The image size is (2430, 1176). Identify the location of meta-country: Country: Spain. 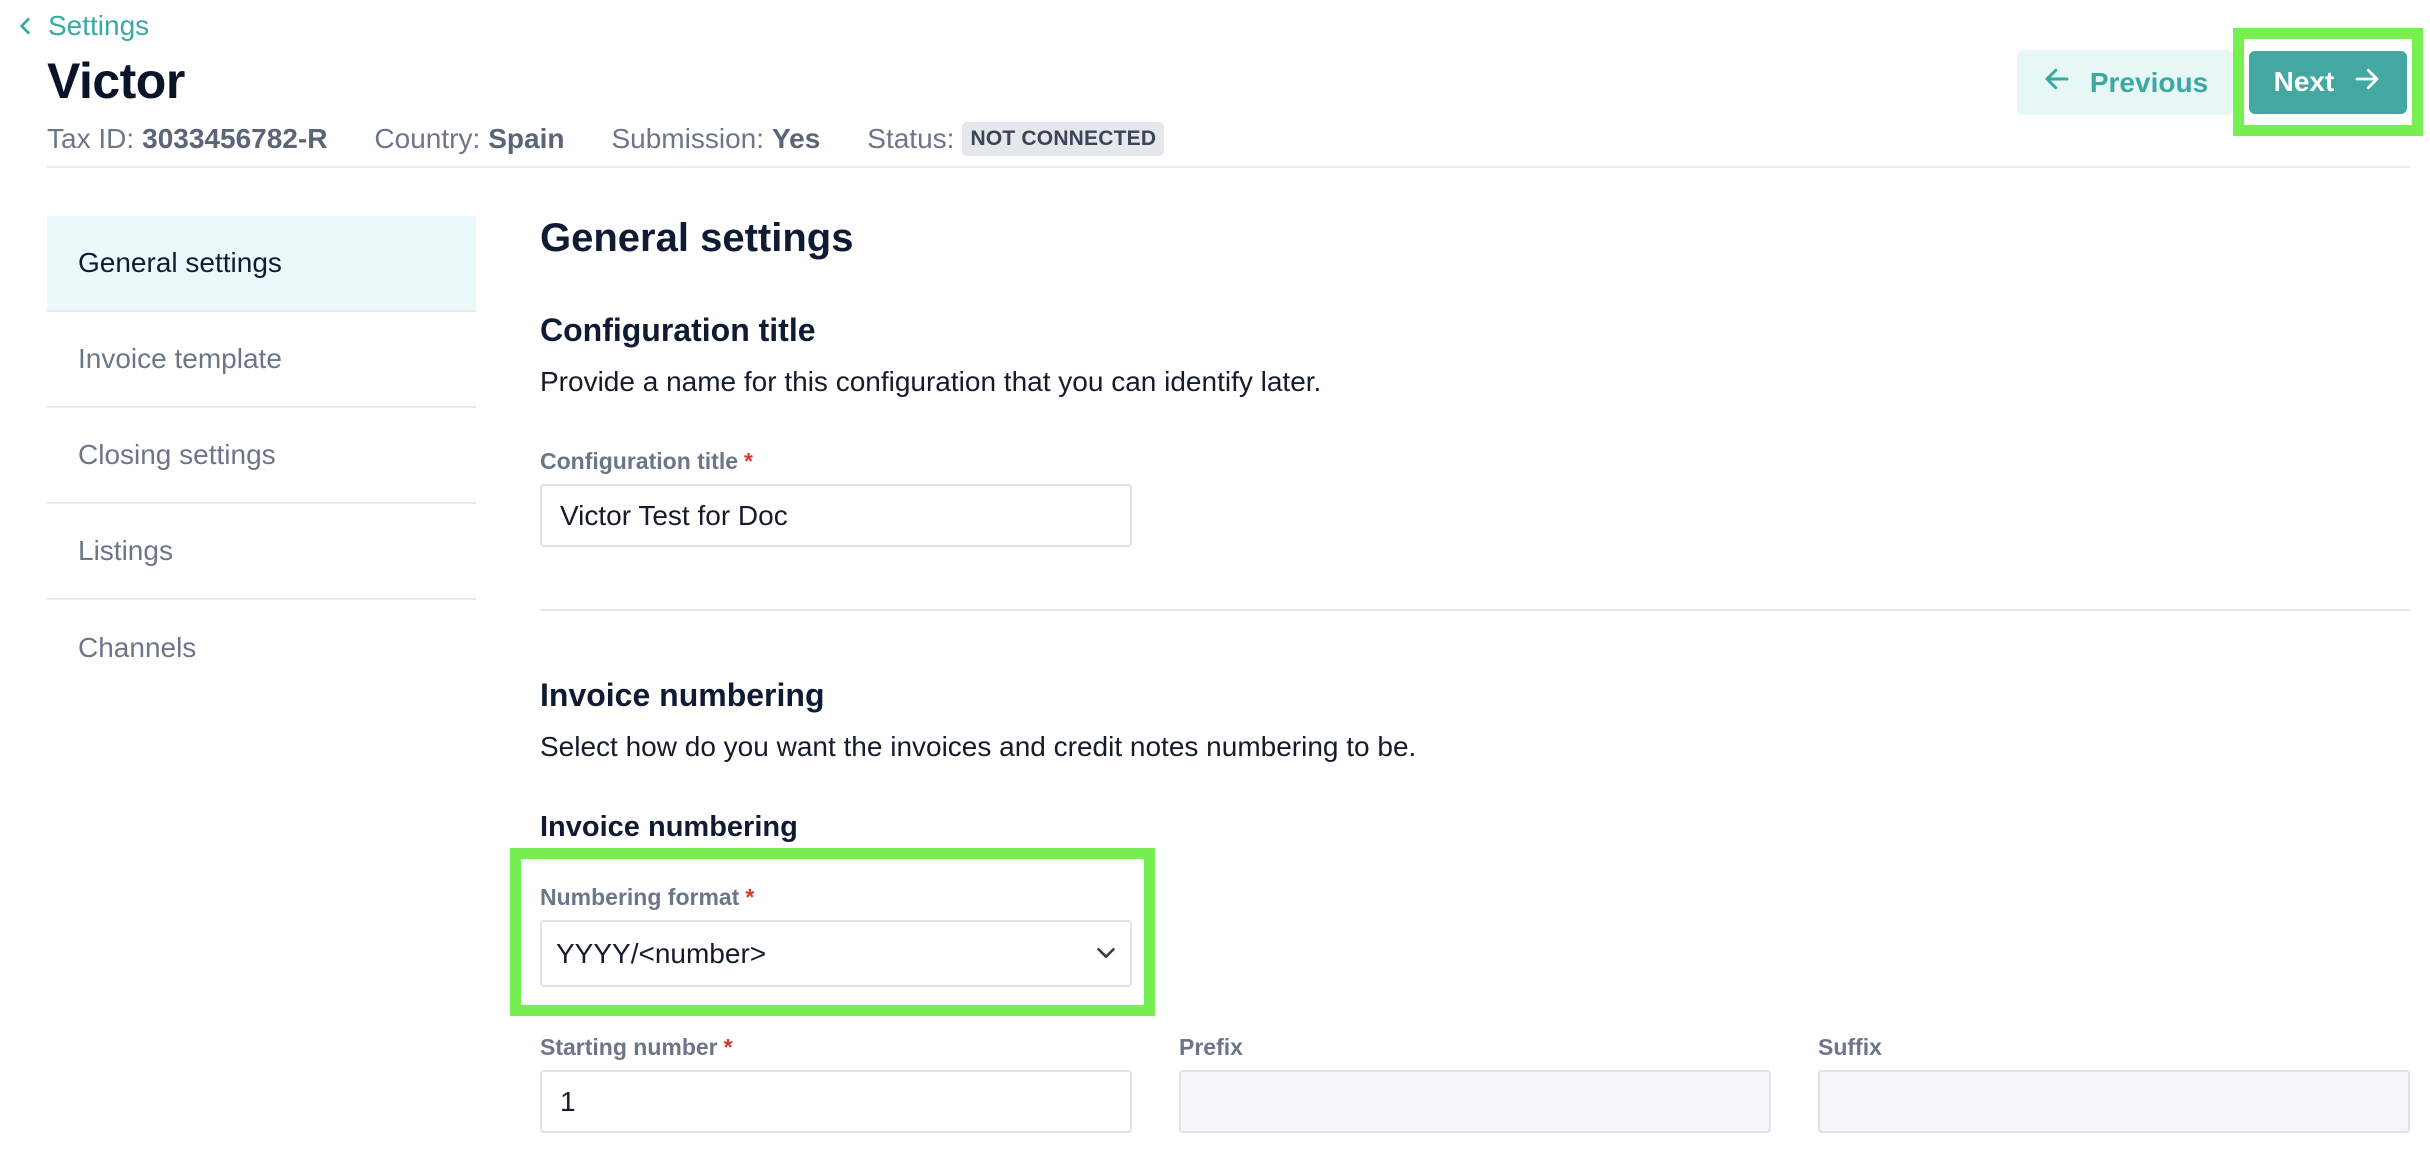
(469, 138).